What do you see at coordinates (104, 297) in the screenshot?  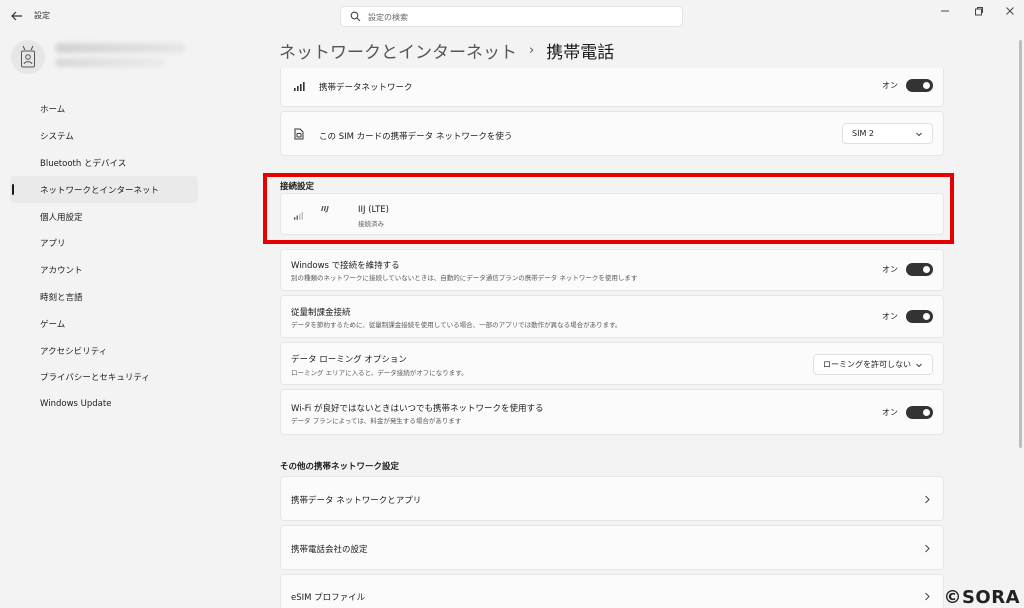 I see `sidebar-item-time-language: 時刻と言語` at bounding box center [104, 297].